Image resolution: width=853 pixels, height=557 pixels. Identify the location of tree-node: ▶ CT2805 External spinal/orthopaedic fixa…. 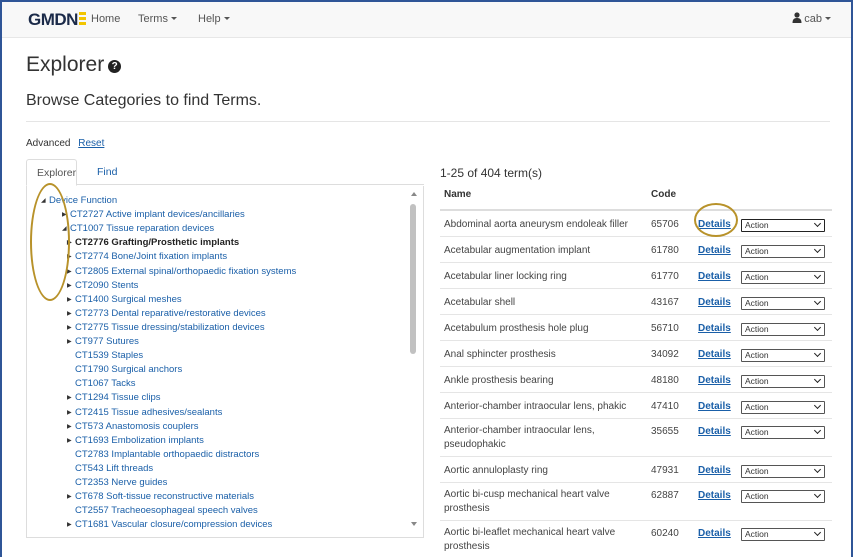
(181, 272).